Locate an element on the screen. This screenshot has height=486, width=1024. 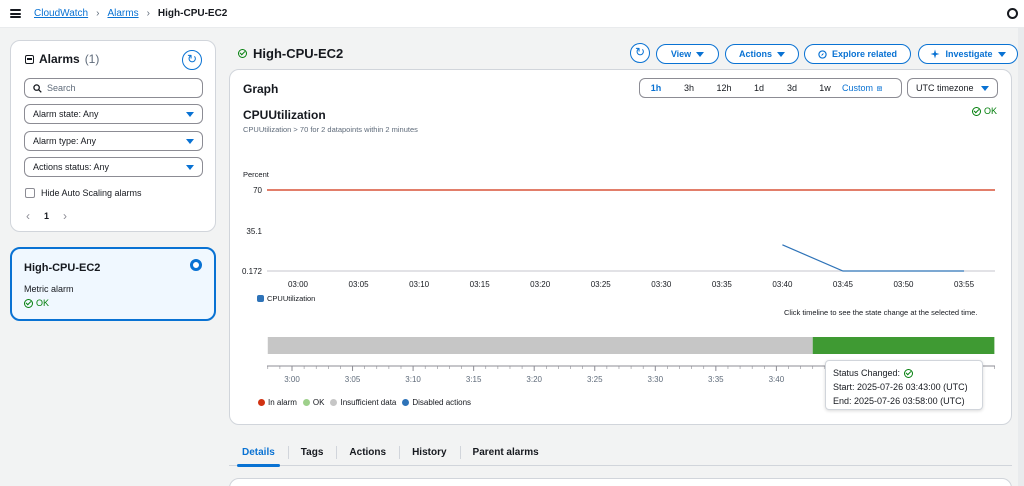
timeline-tick-label: 3:10 is located at coordinates (413, 379).